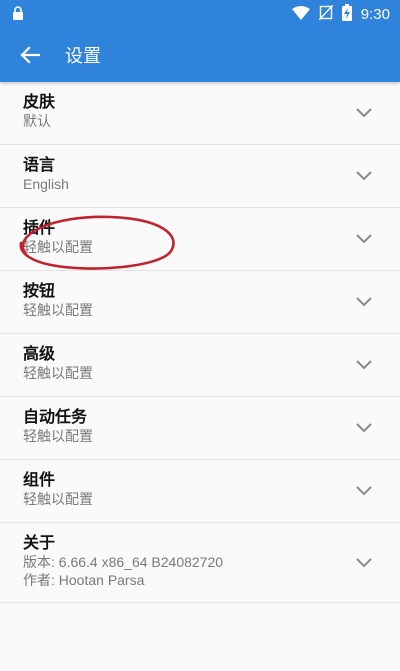 This screenshot has height=671, width=400. I want to click on settings-item-skin: 皮肤 默认, so click(200, 113).